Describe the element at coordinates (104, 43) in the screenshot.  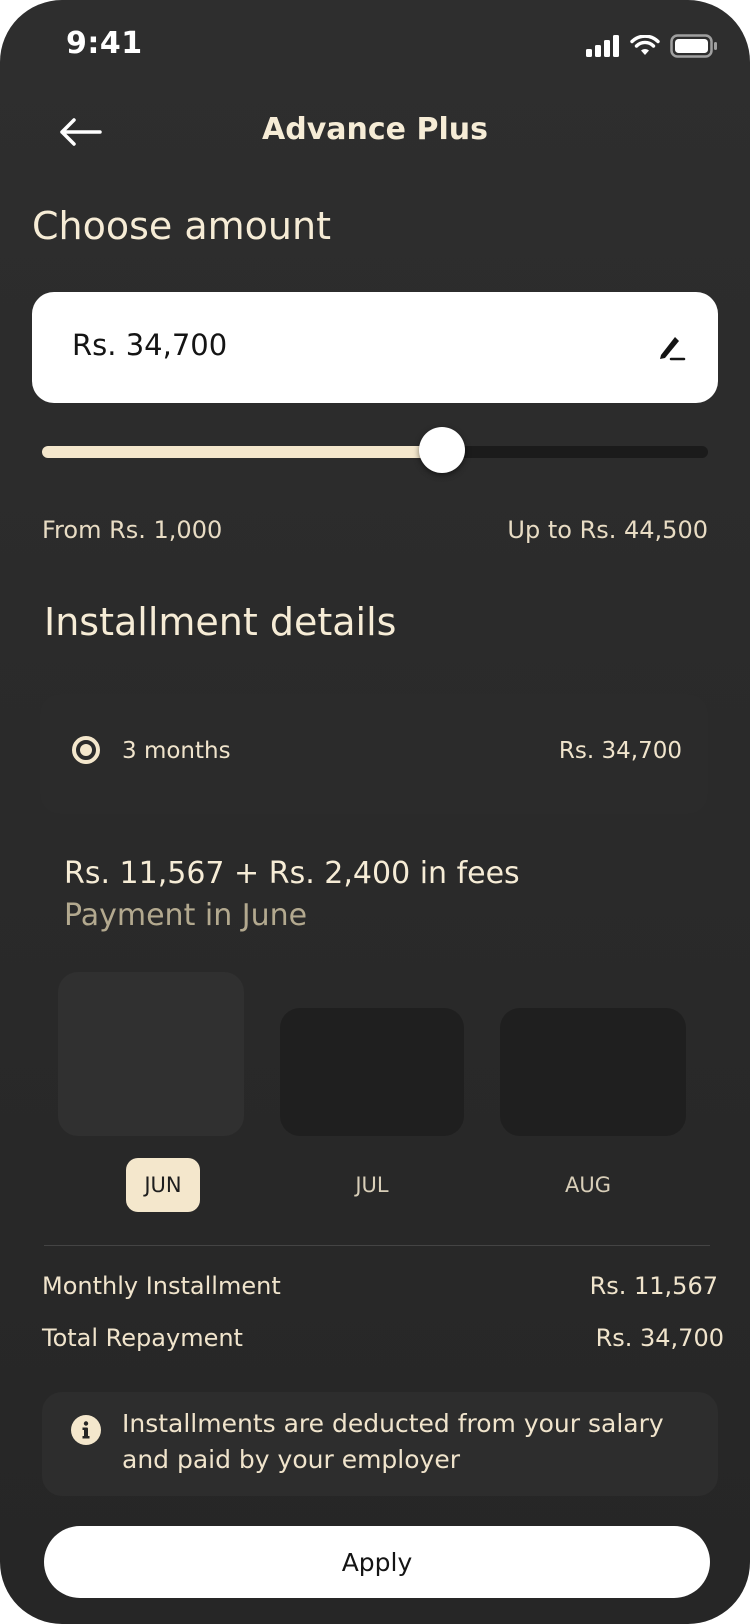
I see `status-time: 9:41` at that location.